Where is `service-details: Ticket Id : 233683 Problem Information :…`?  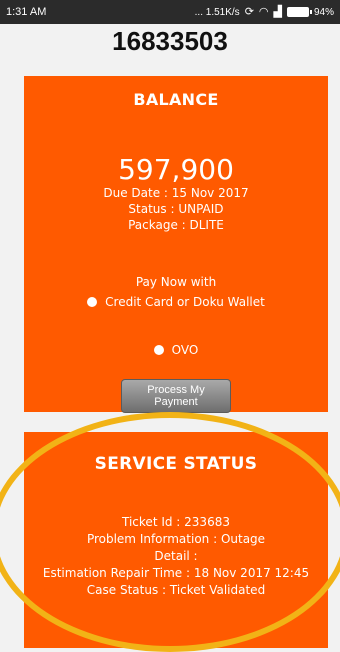 service-details: Ticket Id : 233683 Problem Information :… is located at coordinates (176, 556).